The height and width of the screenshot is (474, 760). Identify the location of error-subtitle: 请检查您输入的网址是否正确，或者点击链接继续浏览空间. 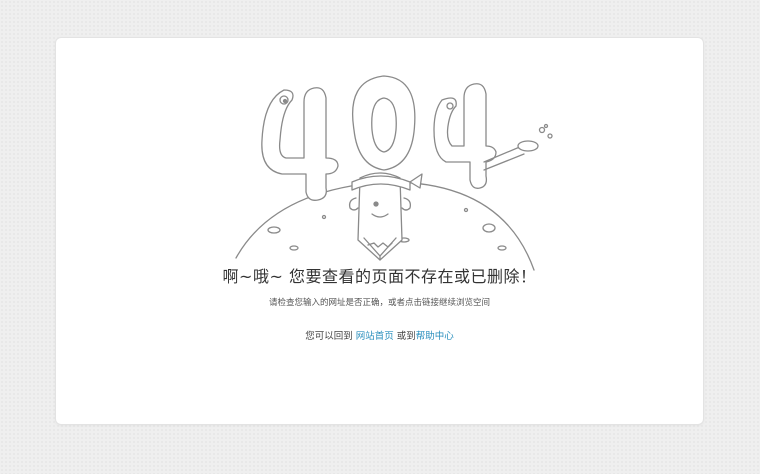
(379, 303).